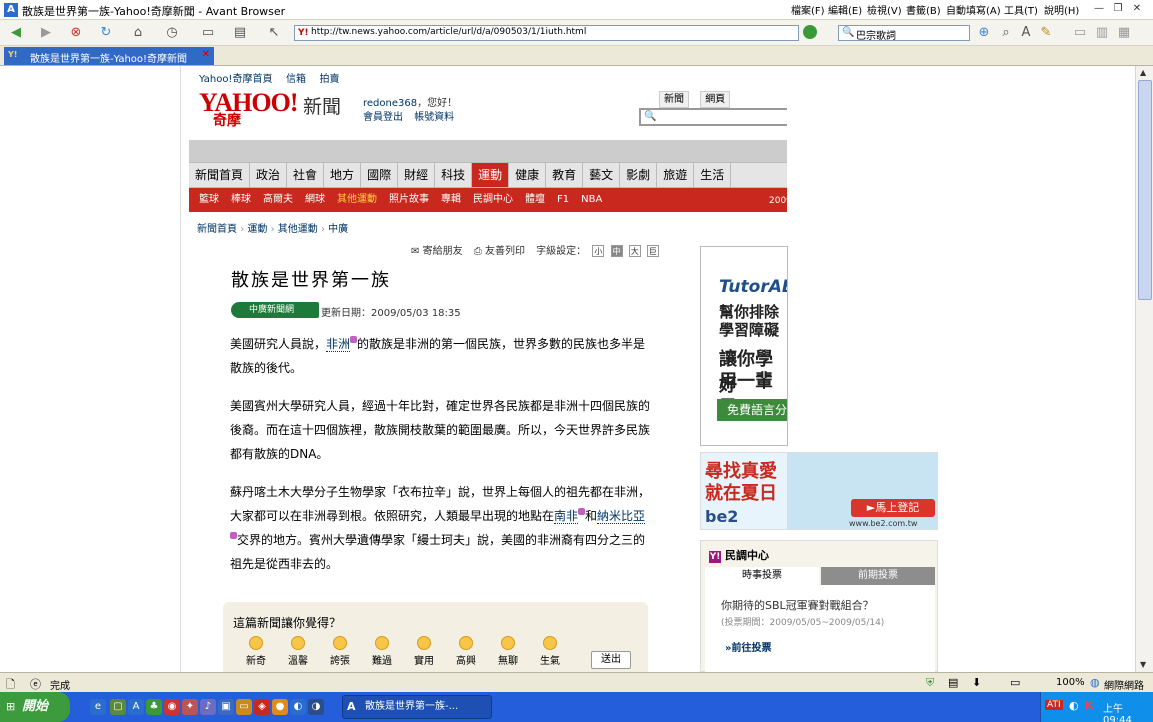 This screenshot has width=1153, height=722. Describe the element at coordinates (316, 707) in the screenshot. I see `quicklaunch-app-icon: ◑` at that location.